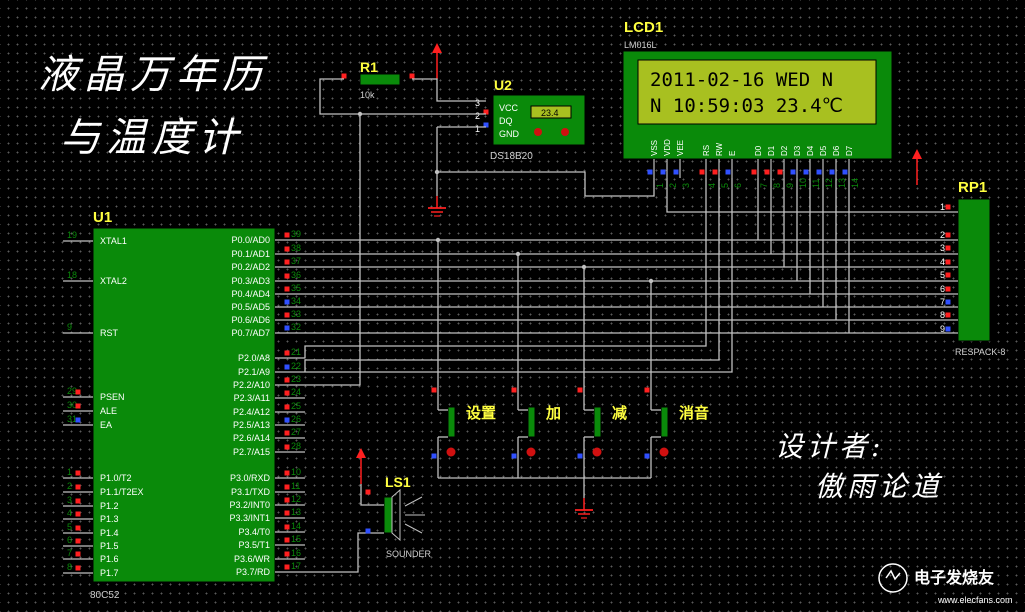 The height and width of the screenshot is (612, 1025). Describe the element at coordinates (942, 262) in the screenshot. I see `rp1-pin-number: 4` at that location.